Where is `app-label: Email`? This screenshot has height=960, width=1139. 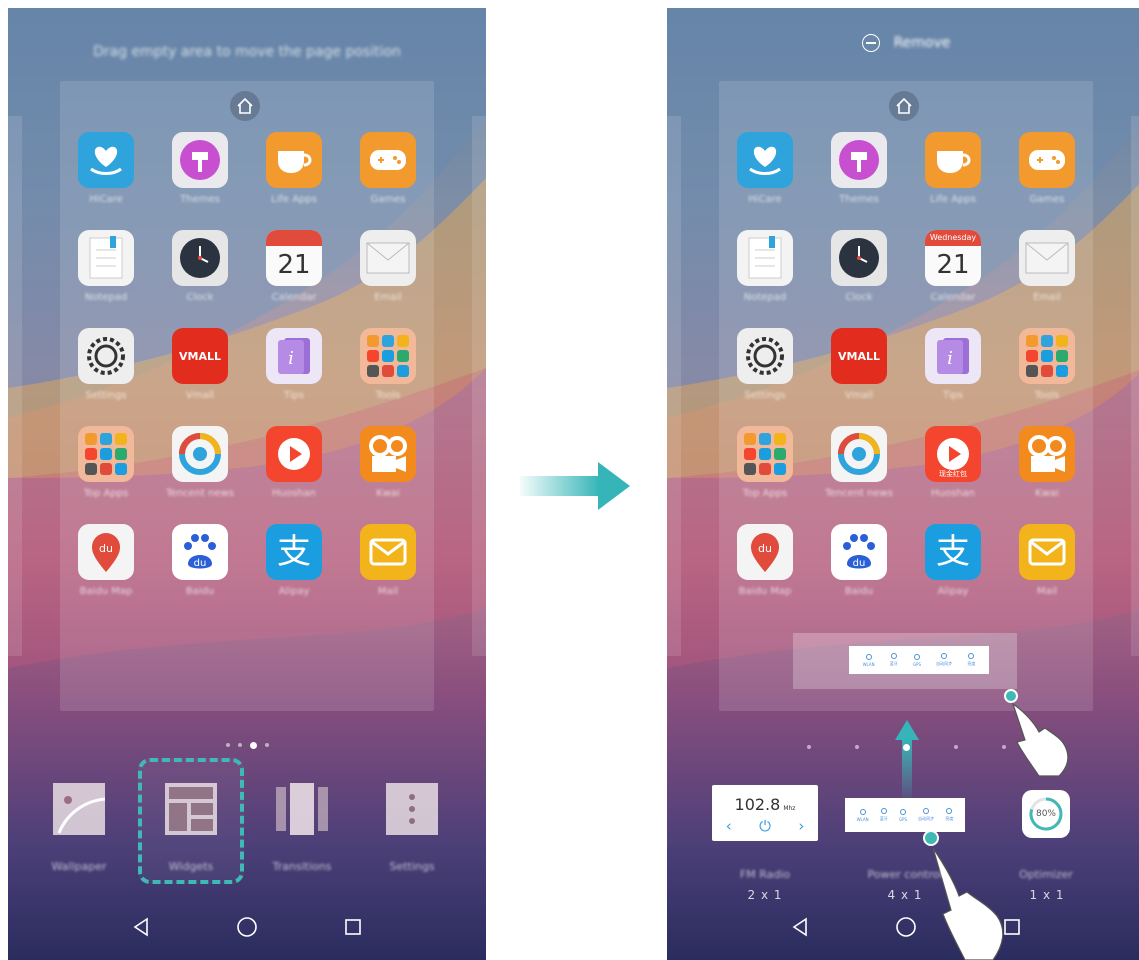
app-label: Email is located at coordinates (388, 297).